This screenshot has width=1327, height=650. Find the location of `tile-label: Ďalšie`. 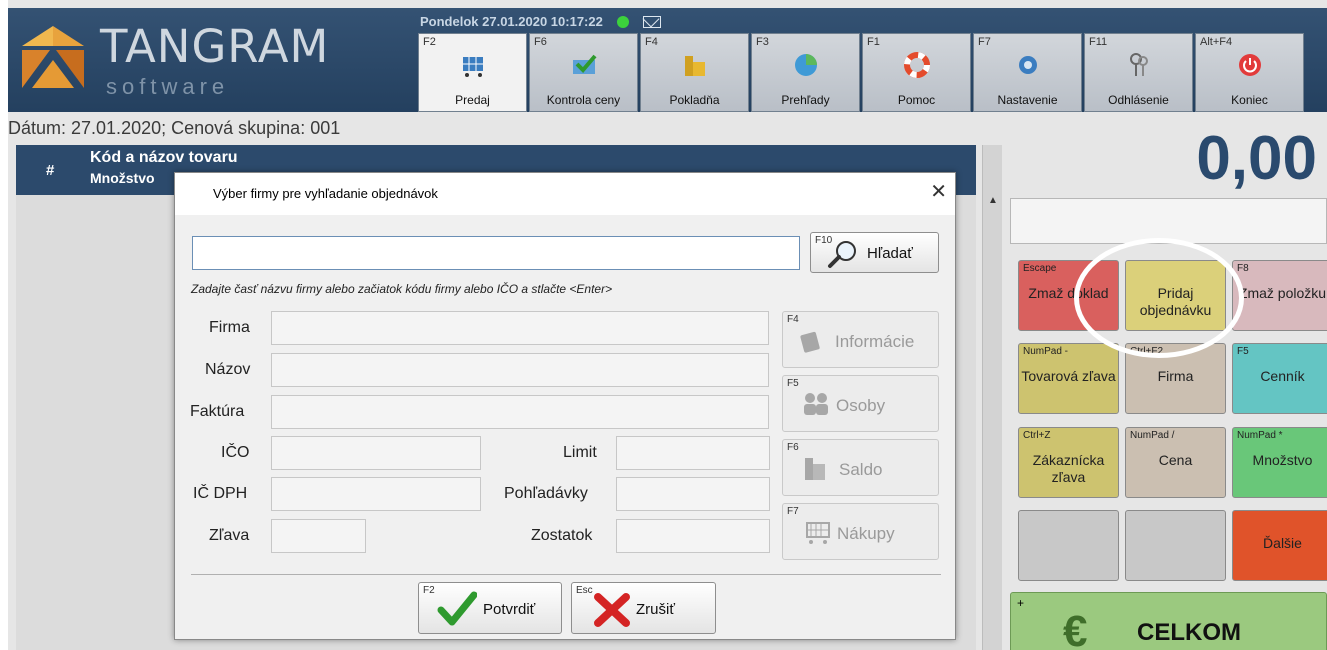

tile-label: Ďalšie is located at coordinates (1282, 543).